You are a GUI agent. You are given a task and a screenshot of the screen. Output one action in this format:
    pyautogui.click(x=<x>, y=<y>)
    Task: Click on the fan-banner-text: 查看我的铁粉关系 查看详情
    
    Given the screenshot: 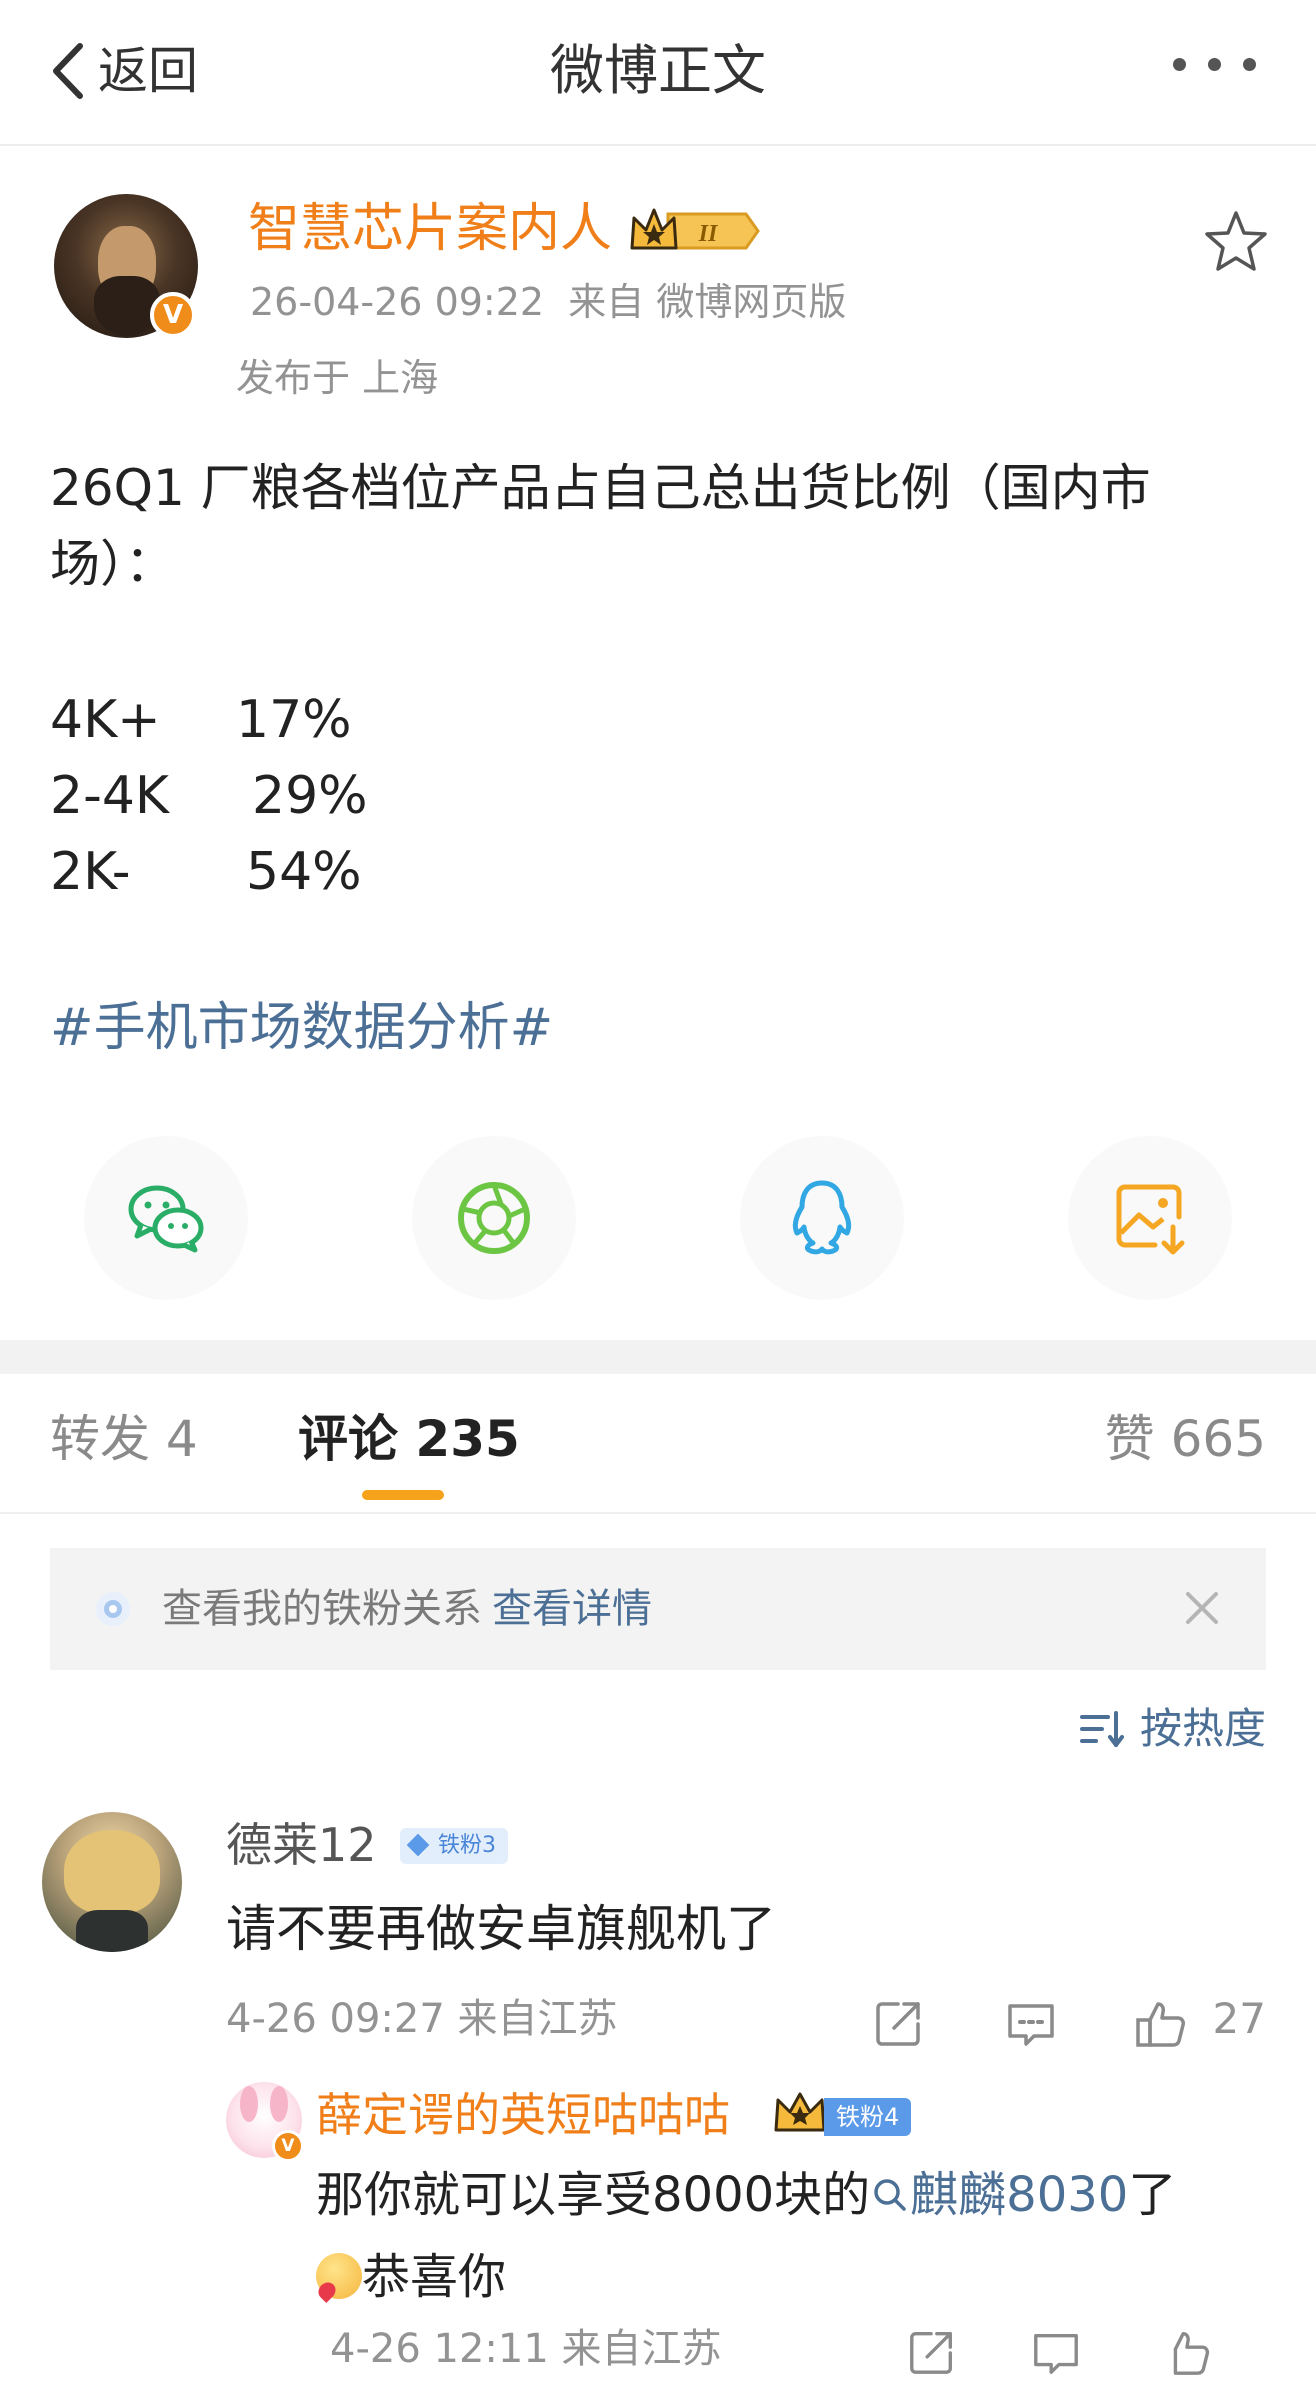 What is the action you would take?
    pyautogui.click(x=407, y=1609)
    